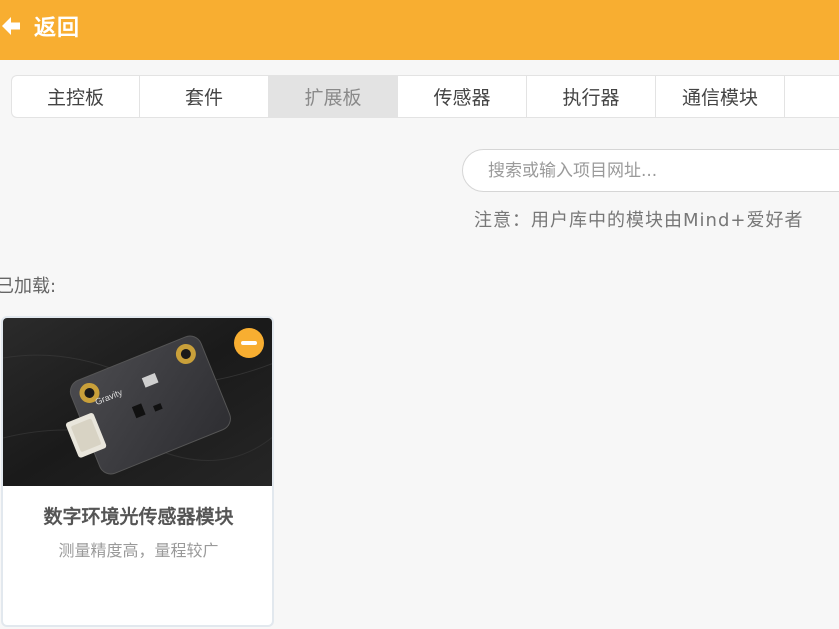 Image resolution: width=839 pixels, height=629 pixels. Describe the element at coordinates (812, 96) in the screenshot. I see `tab-display: 显` at that location.